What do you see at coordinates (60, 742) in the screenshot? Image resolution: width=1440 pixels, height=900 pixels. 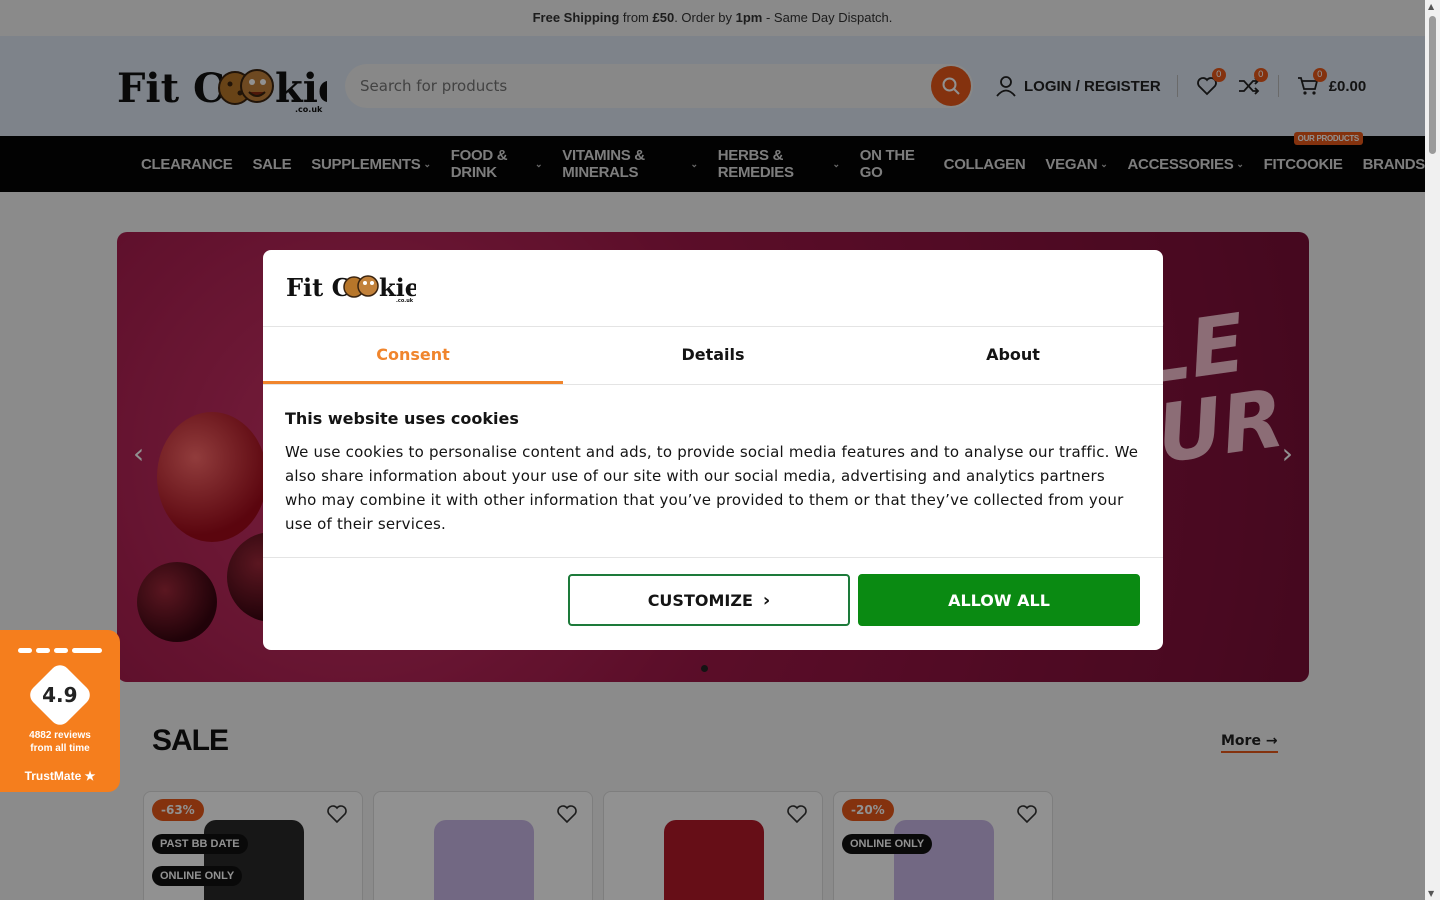 I see `trust-reviews: 4882 reviews from all time` at bounding box center [60, 742].